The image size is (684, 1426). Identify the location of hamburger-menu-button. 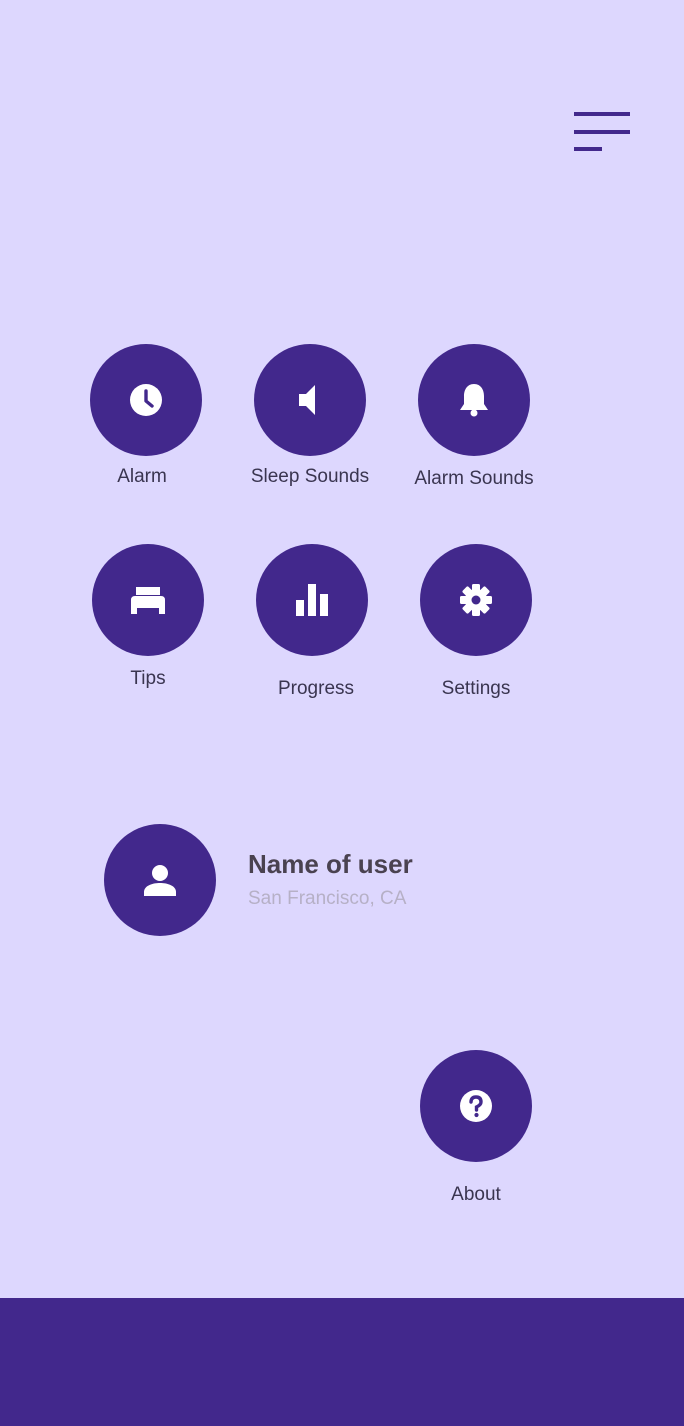
(602, 132).